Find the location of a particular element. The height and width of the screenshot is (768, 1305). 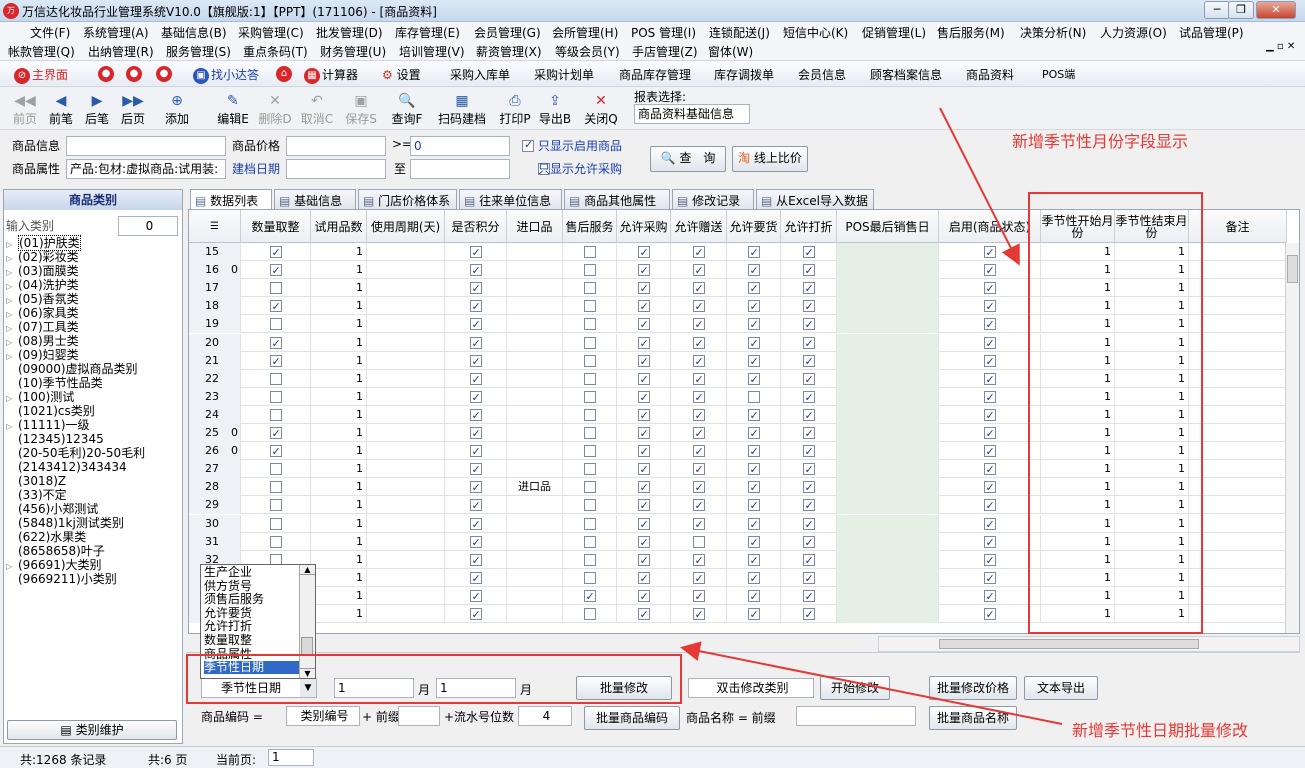

toolbar-button: ✕ 删除D is located at coordinates (275, 109).